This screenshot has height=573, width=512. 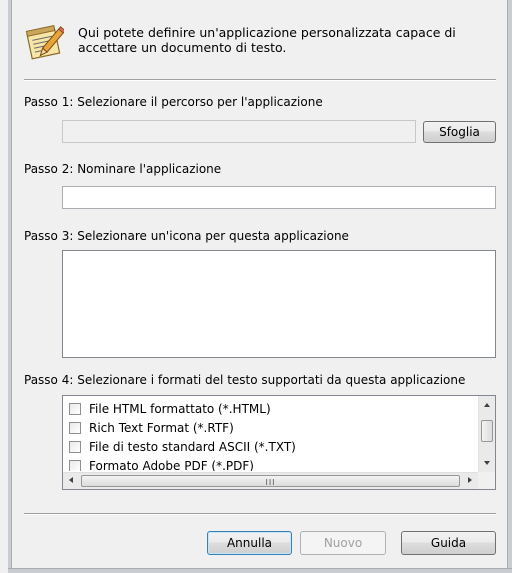 I want to click on scroll-right-arrow-icon, so click(x=470, y=480).